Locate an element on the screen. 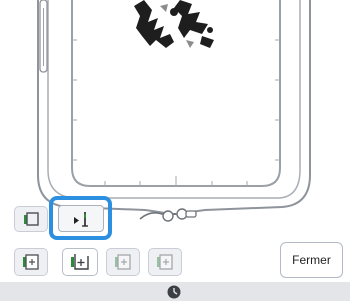 Image resolution: width=350 pixels, height=301 pixels. trace-button is located at coordinates (81, 218).